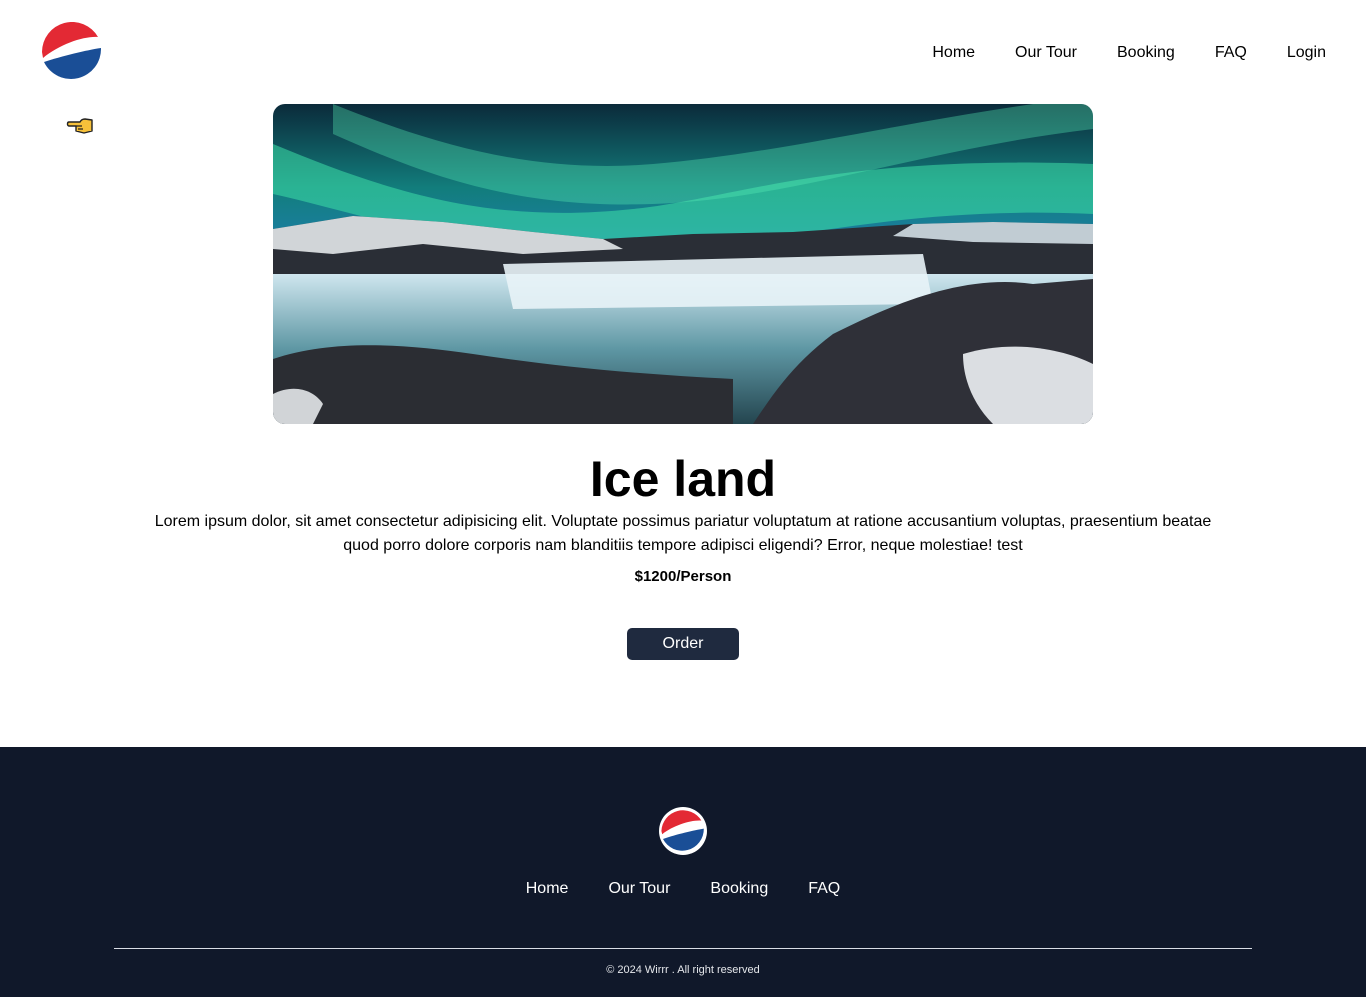 Image resolution: width=1366 pixels, height=997 pixels. I want to click on nav-home: Home, so click(953, 53).